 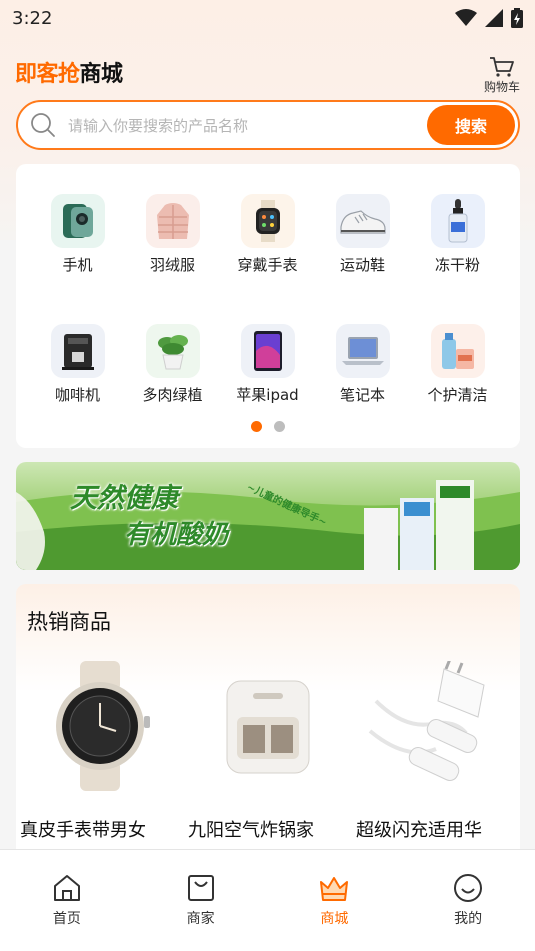 I want to click on pager-dot-active, so click(x=256, y=426).